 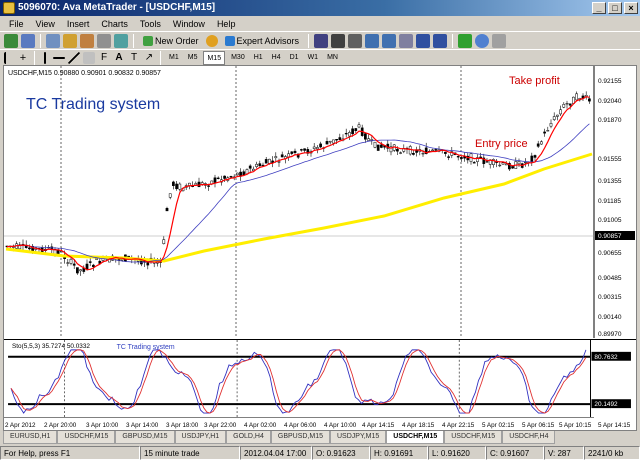 What do you see at coordinates (423, 40) in the screenshot?
I see `autoscroll-icon` at bounding box center [423, 40].